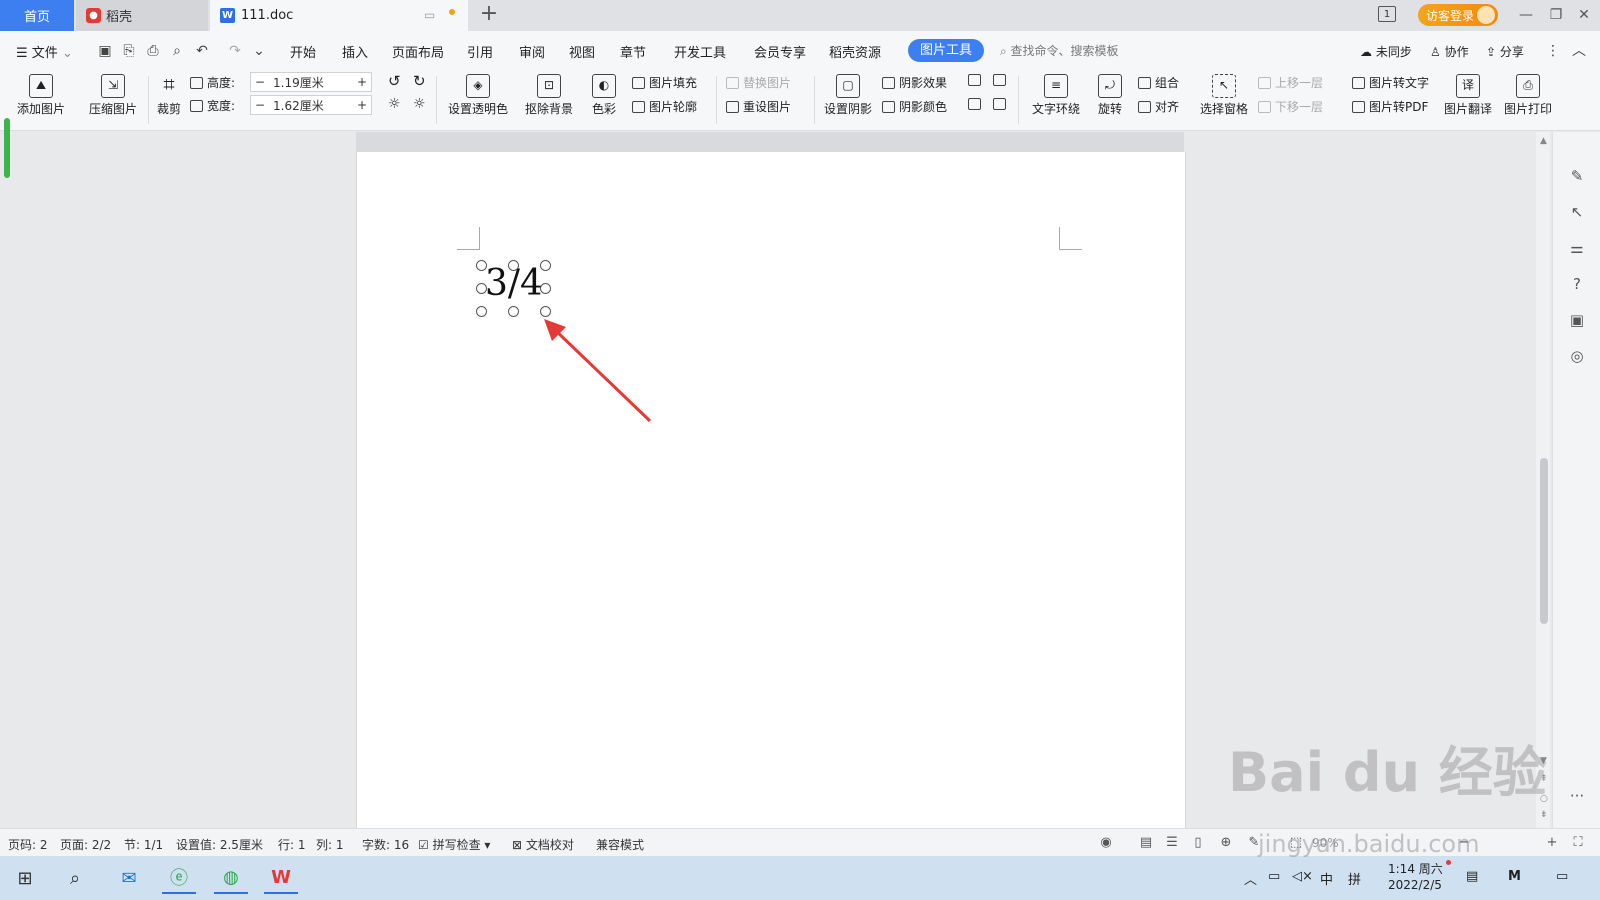  What do you see at coordinates (1577, 796) in the screenshot?
I see `more-tools-icon: ···` at bounding box center [1577, 796].